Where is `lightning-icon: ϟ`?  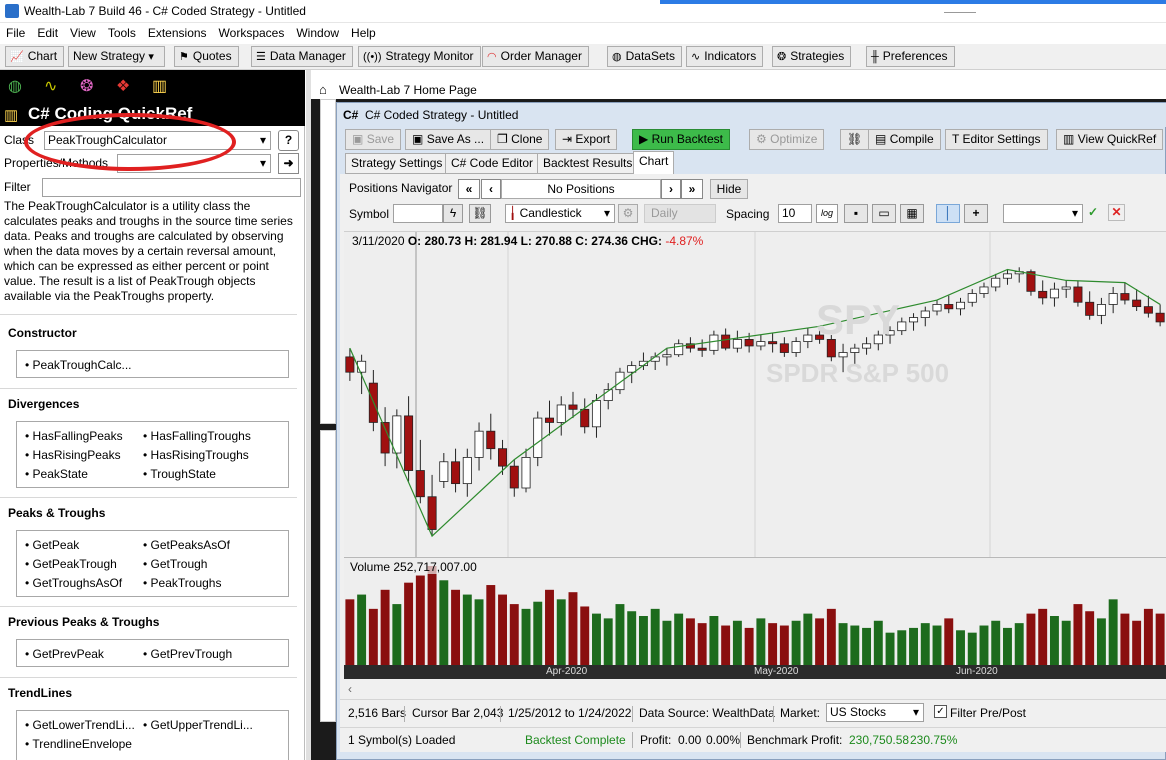 lightning-icon: ϟ is located at coordinates (453, 213).